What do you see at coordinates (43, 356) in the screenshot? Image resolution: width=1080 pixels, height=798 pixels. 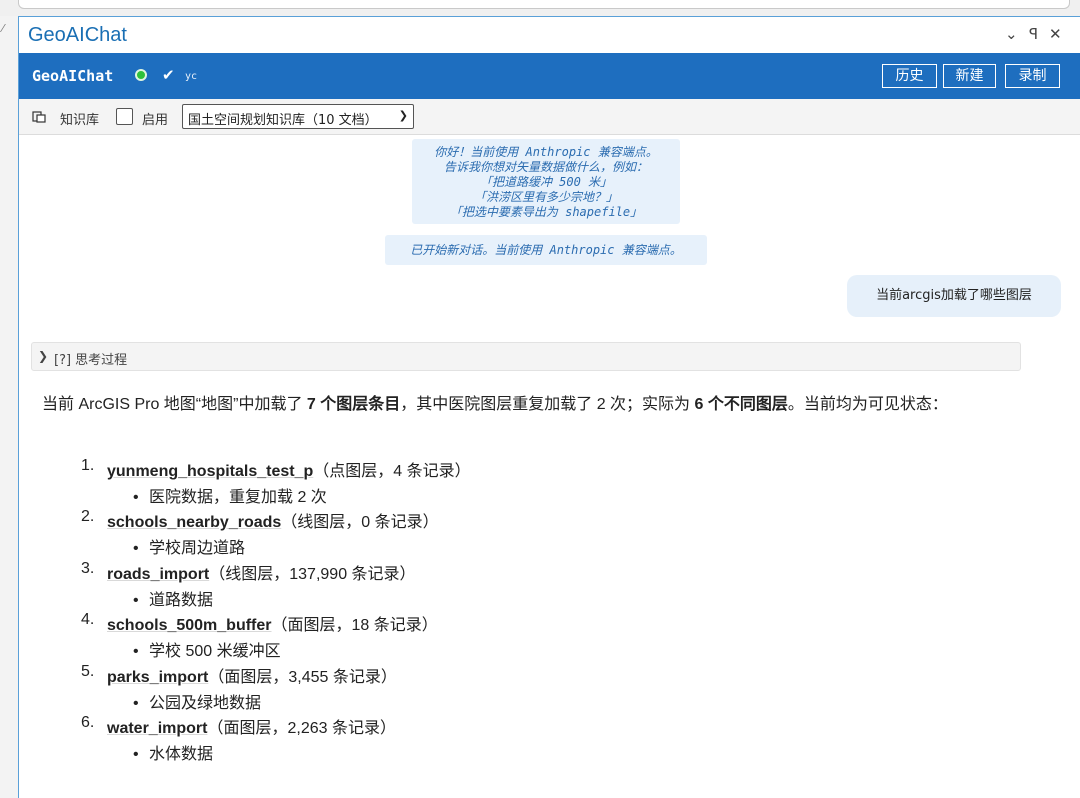 I see `chevron-right-icon: ❯` at bounding box center [43, 356].